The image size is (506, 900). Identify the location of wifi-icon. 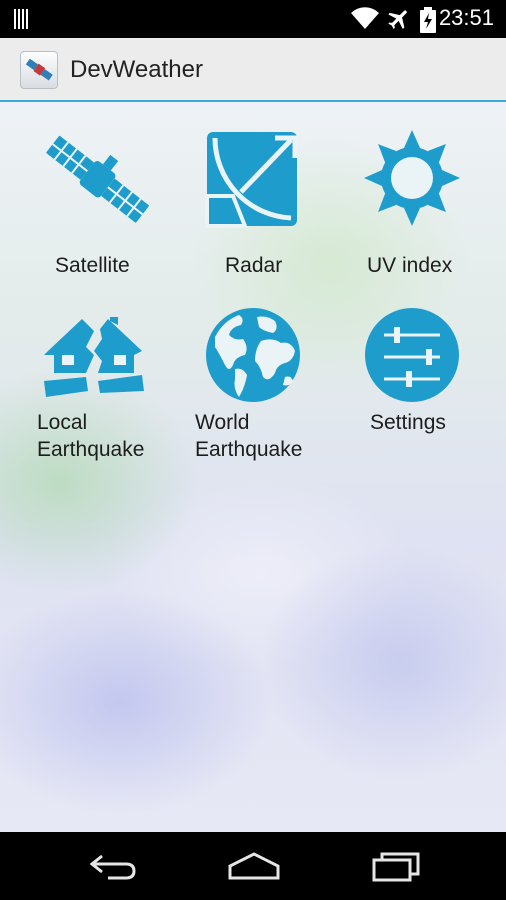
(365, 18).